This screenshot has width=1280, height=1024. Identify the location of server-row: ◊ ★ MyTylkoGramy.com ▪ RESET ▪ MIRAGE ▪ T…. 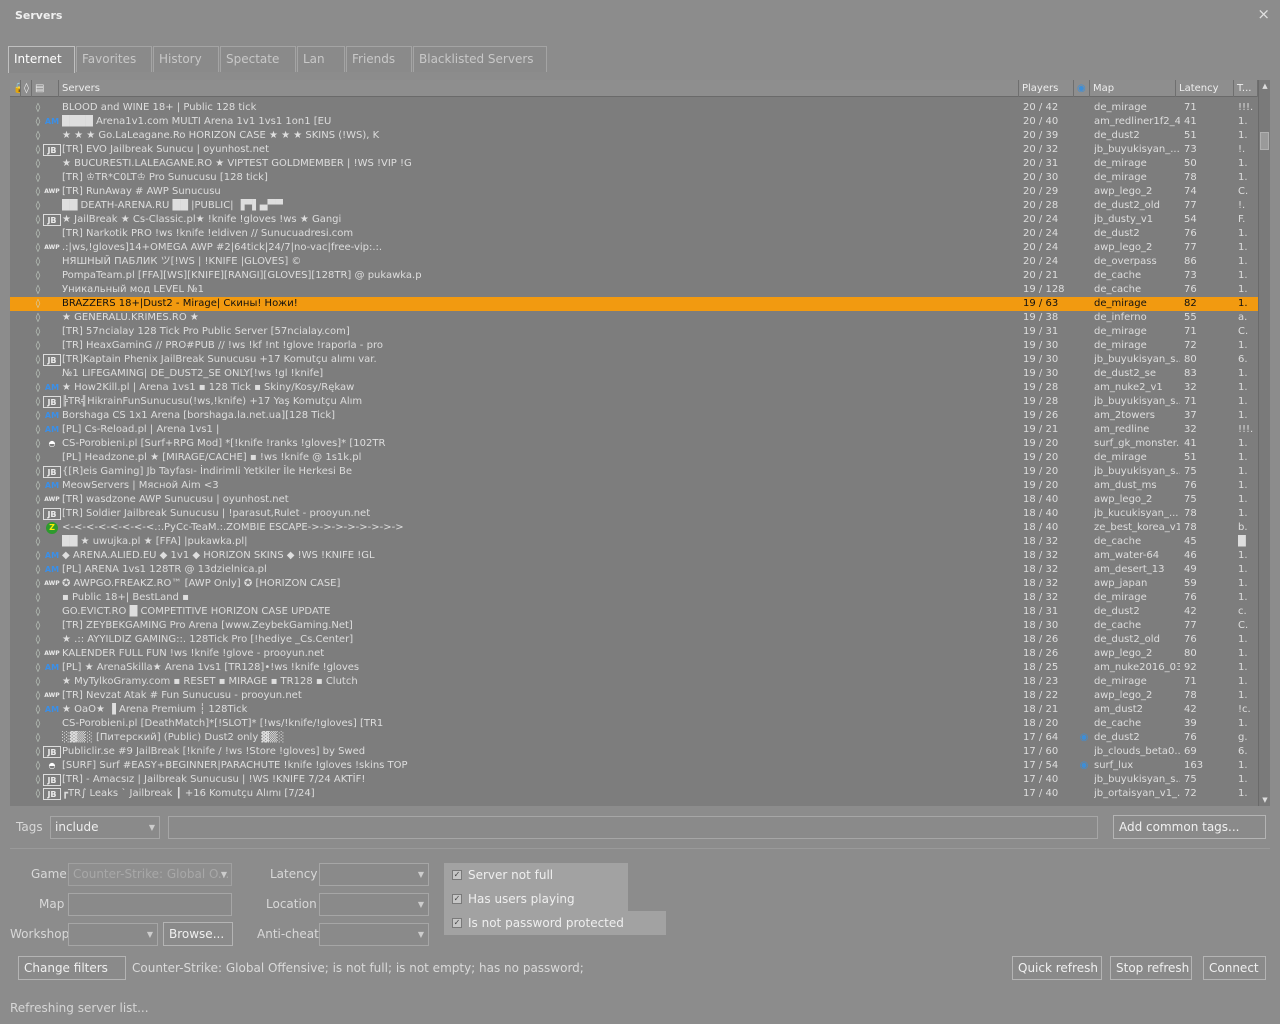
(634, 682).